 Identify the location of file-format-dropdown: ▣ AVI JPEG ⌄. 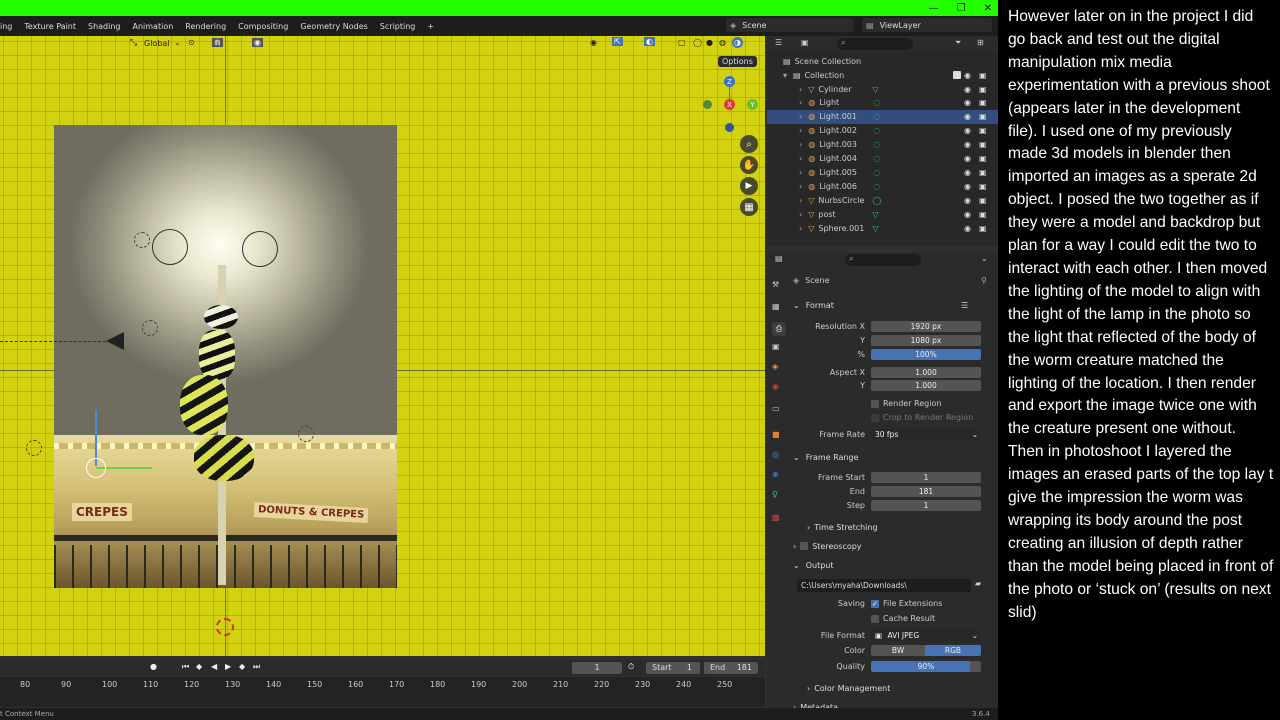
(926, 635).